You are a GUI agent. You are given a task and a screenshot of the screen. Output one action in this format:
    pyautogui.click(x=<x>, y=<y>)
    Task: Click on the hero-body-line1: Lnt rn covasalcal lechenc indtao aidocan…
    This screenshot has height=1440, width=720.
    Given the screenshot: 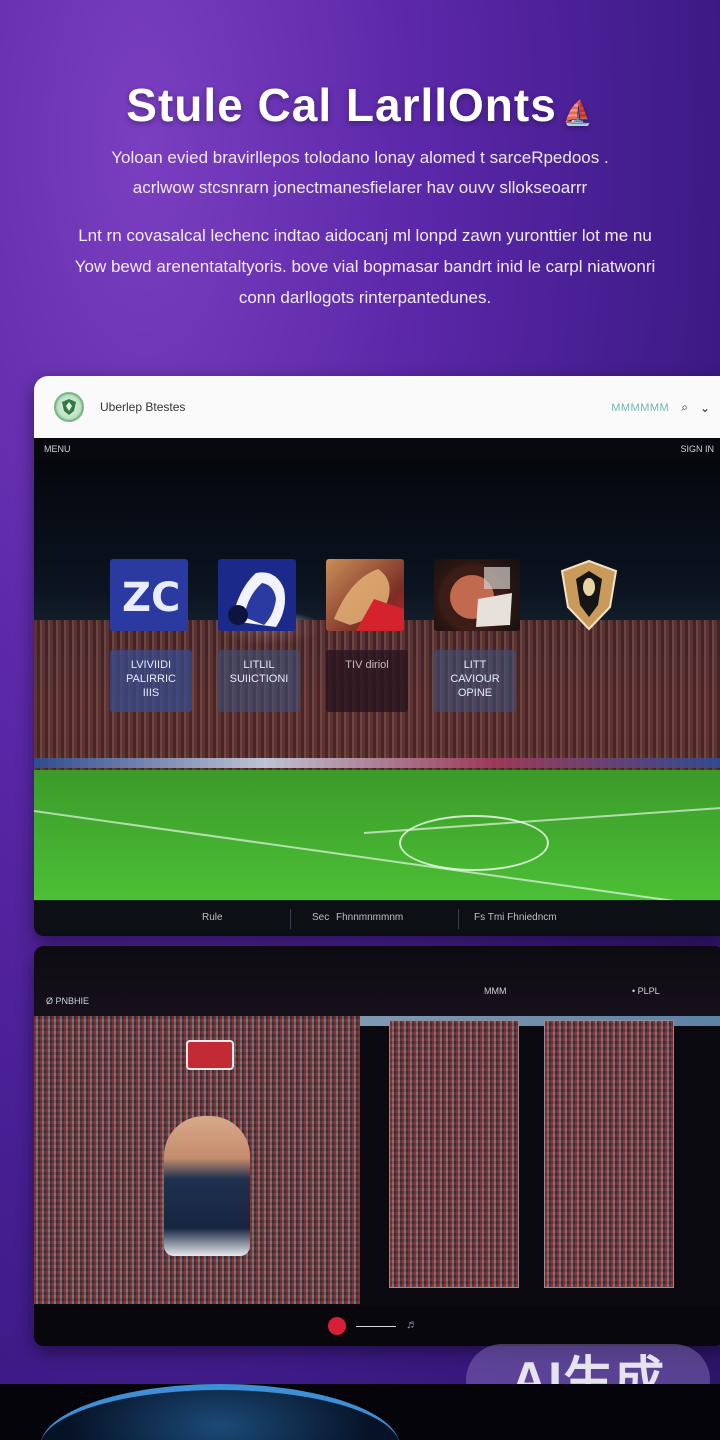 What is the action you would take?
    pyautogui.click(x=365, y=235)
    